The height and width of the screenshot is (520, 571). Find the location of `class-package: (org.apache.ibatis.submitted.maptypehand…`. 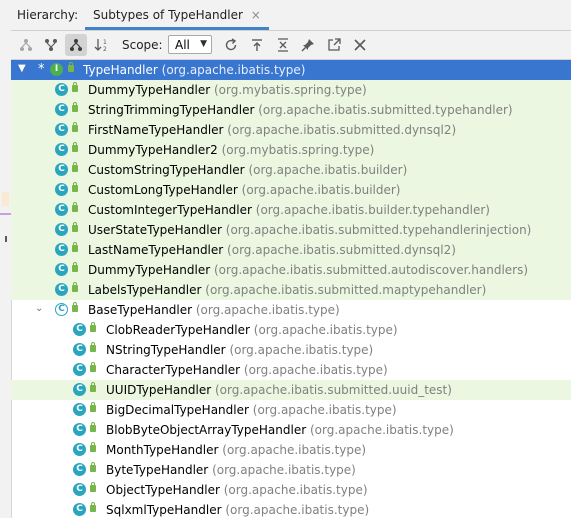

class-package: (org.apache.ibatis.submitted.maptypehand… is located at coordinates (346, 290).